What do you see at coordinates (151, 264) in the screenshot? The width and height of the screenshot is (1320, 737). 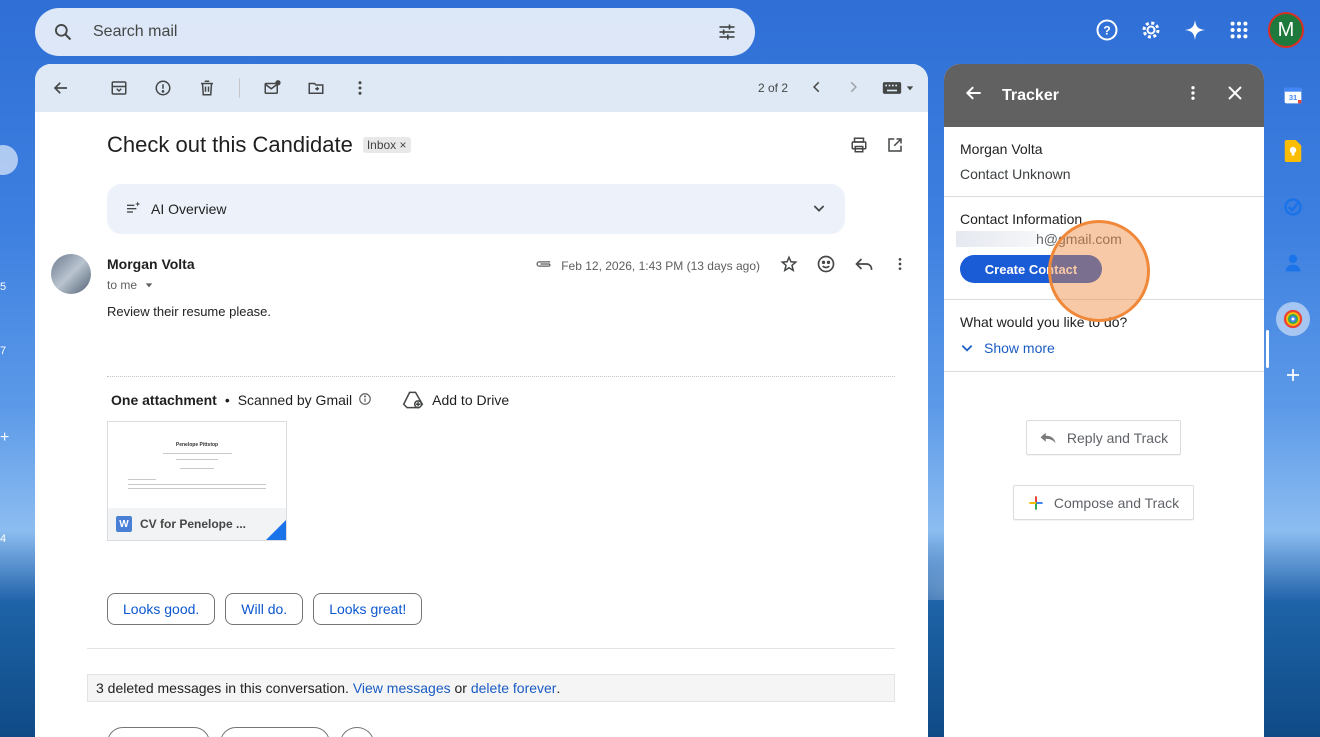 I see `sender-name: Morgan Volta` at bounding box center [151, 264].